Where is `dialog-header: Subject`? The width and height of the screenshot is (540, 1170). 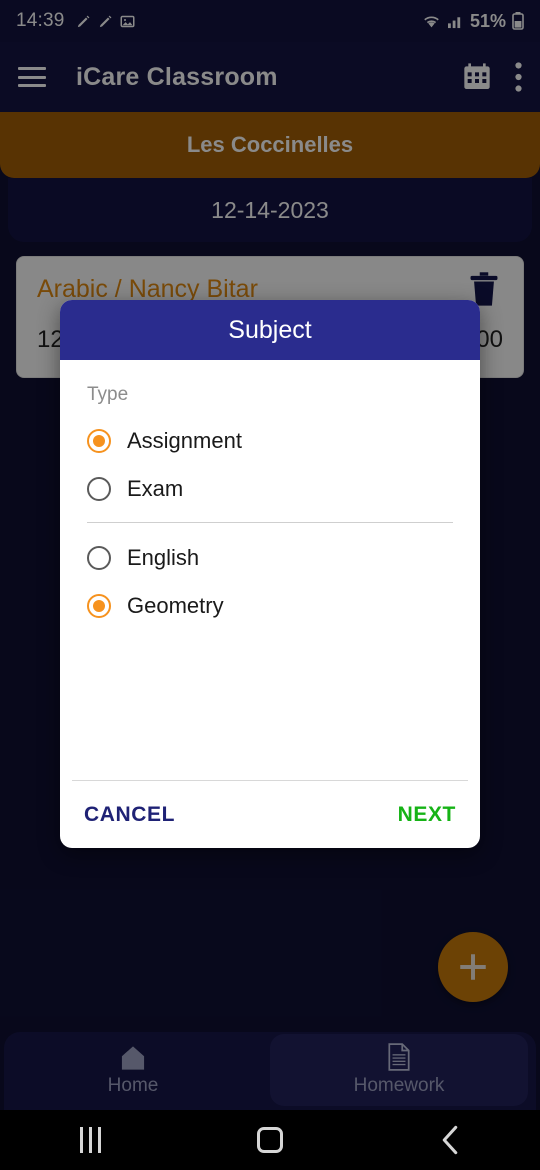
dialog-header: Subject is located at coordinates (270, 330).